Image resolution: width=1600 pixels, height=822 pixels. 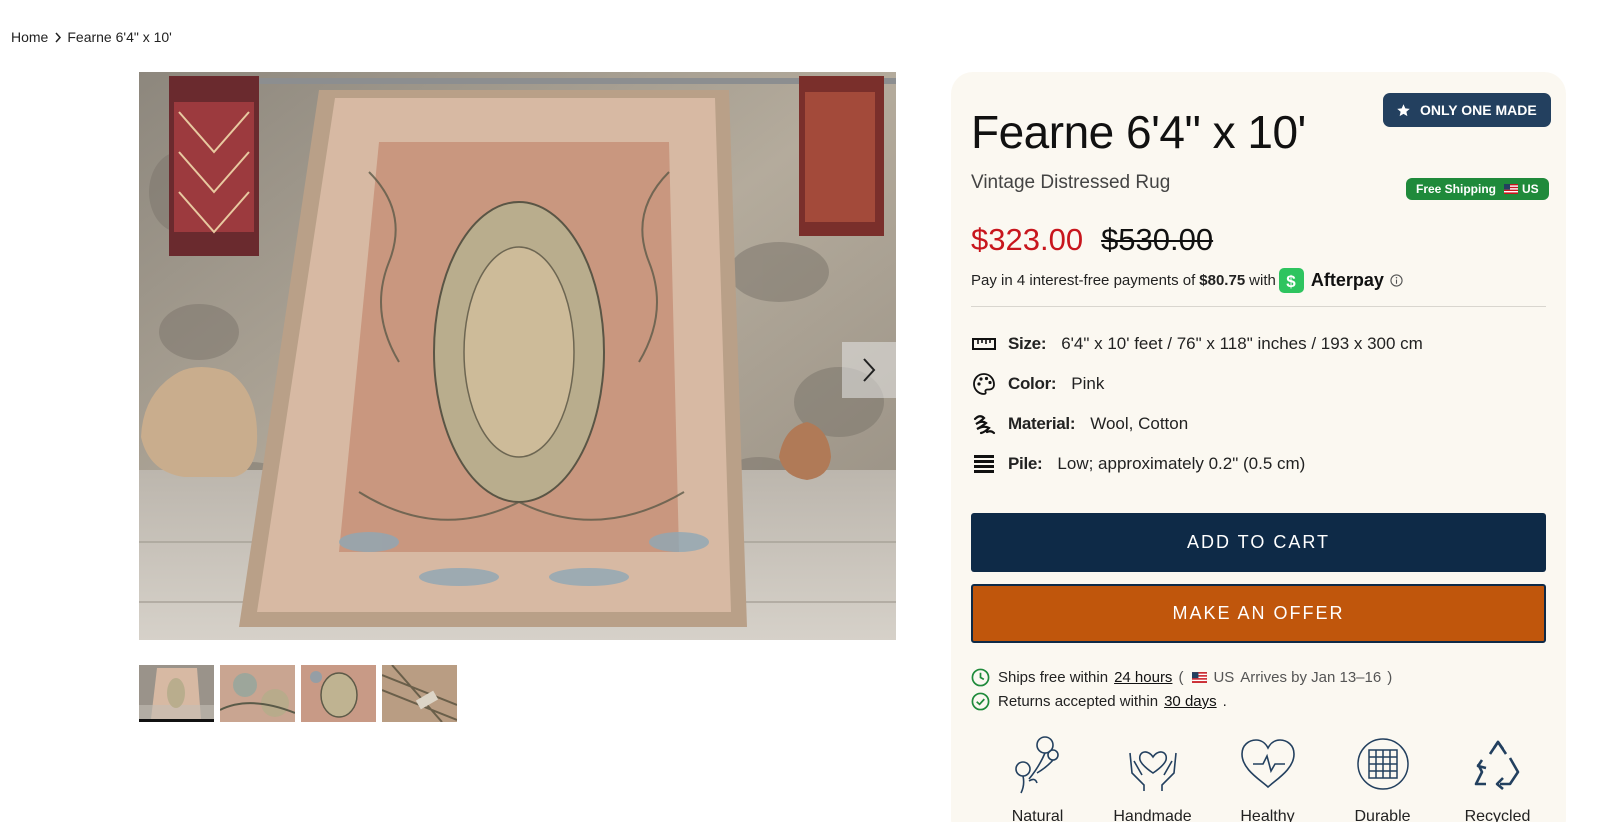 What do you see at coordinates (1396, 280) in the screenshot?
I see `info-icon` at bounding box center [1396, 280].